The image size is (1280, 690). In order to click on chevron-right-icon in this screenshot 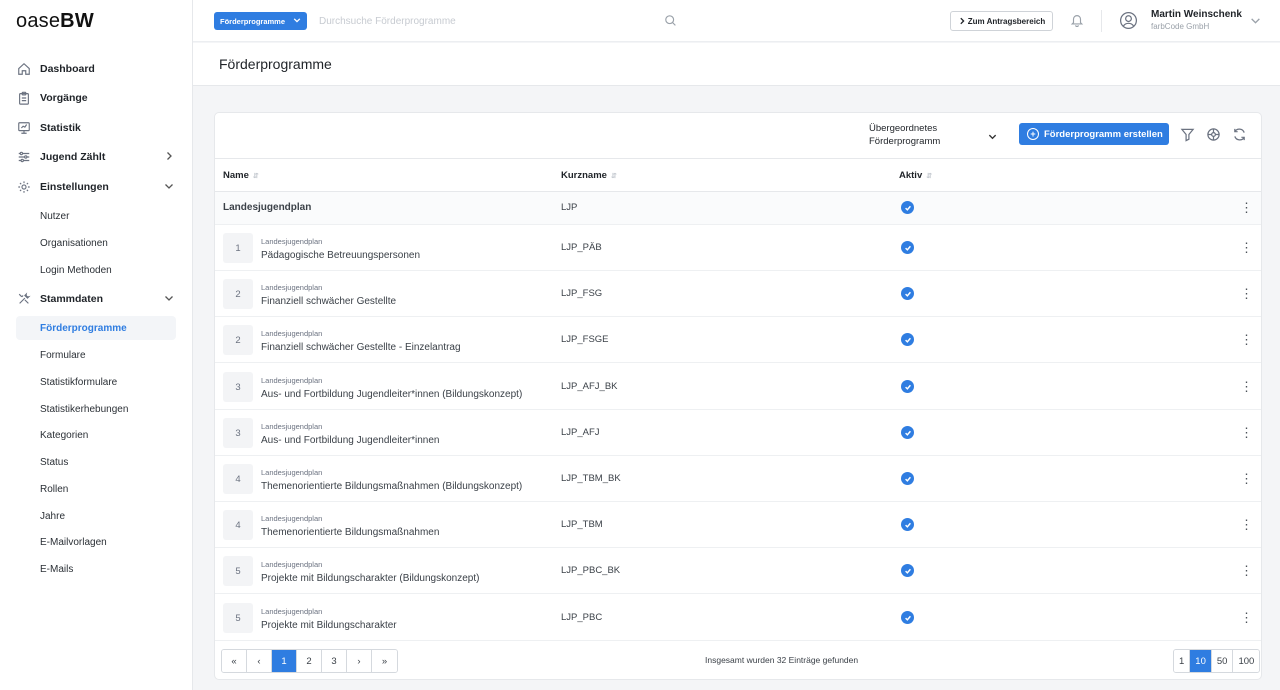, I will do `click(169, 157)`.